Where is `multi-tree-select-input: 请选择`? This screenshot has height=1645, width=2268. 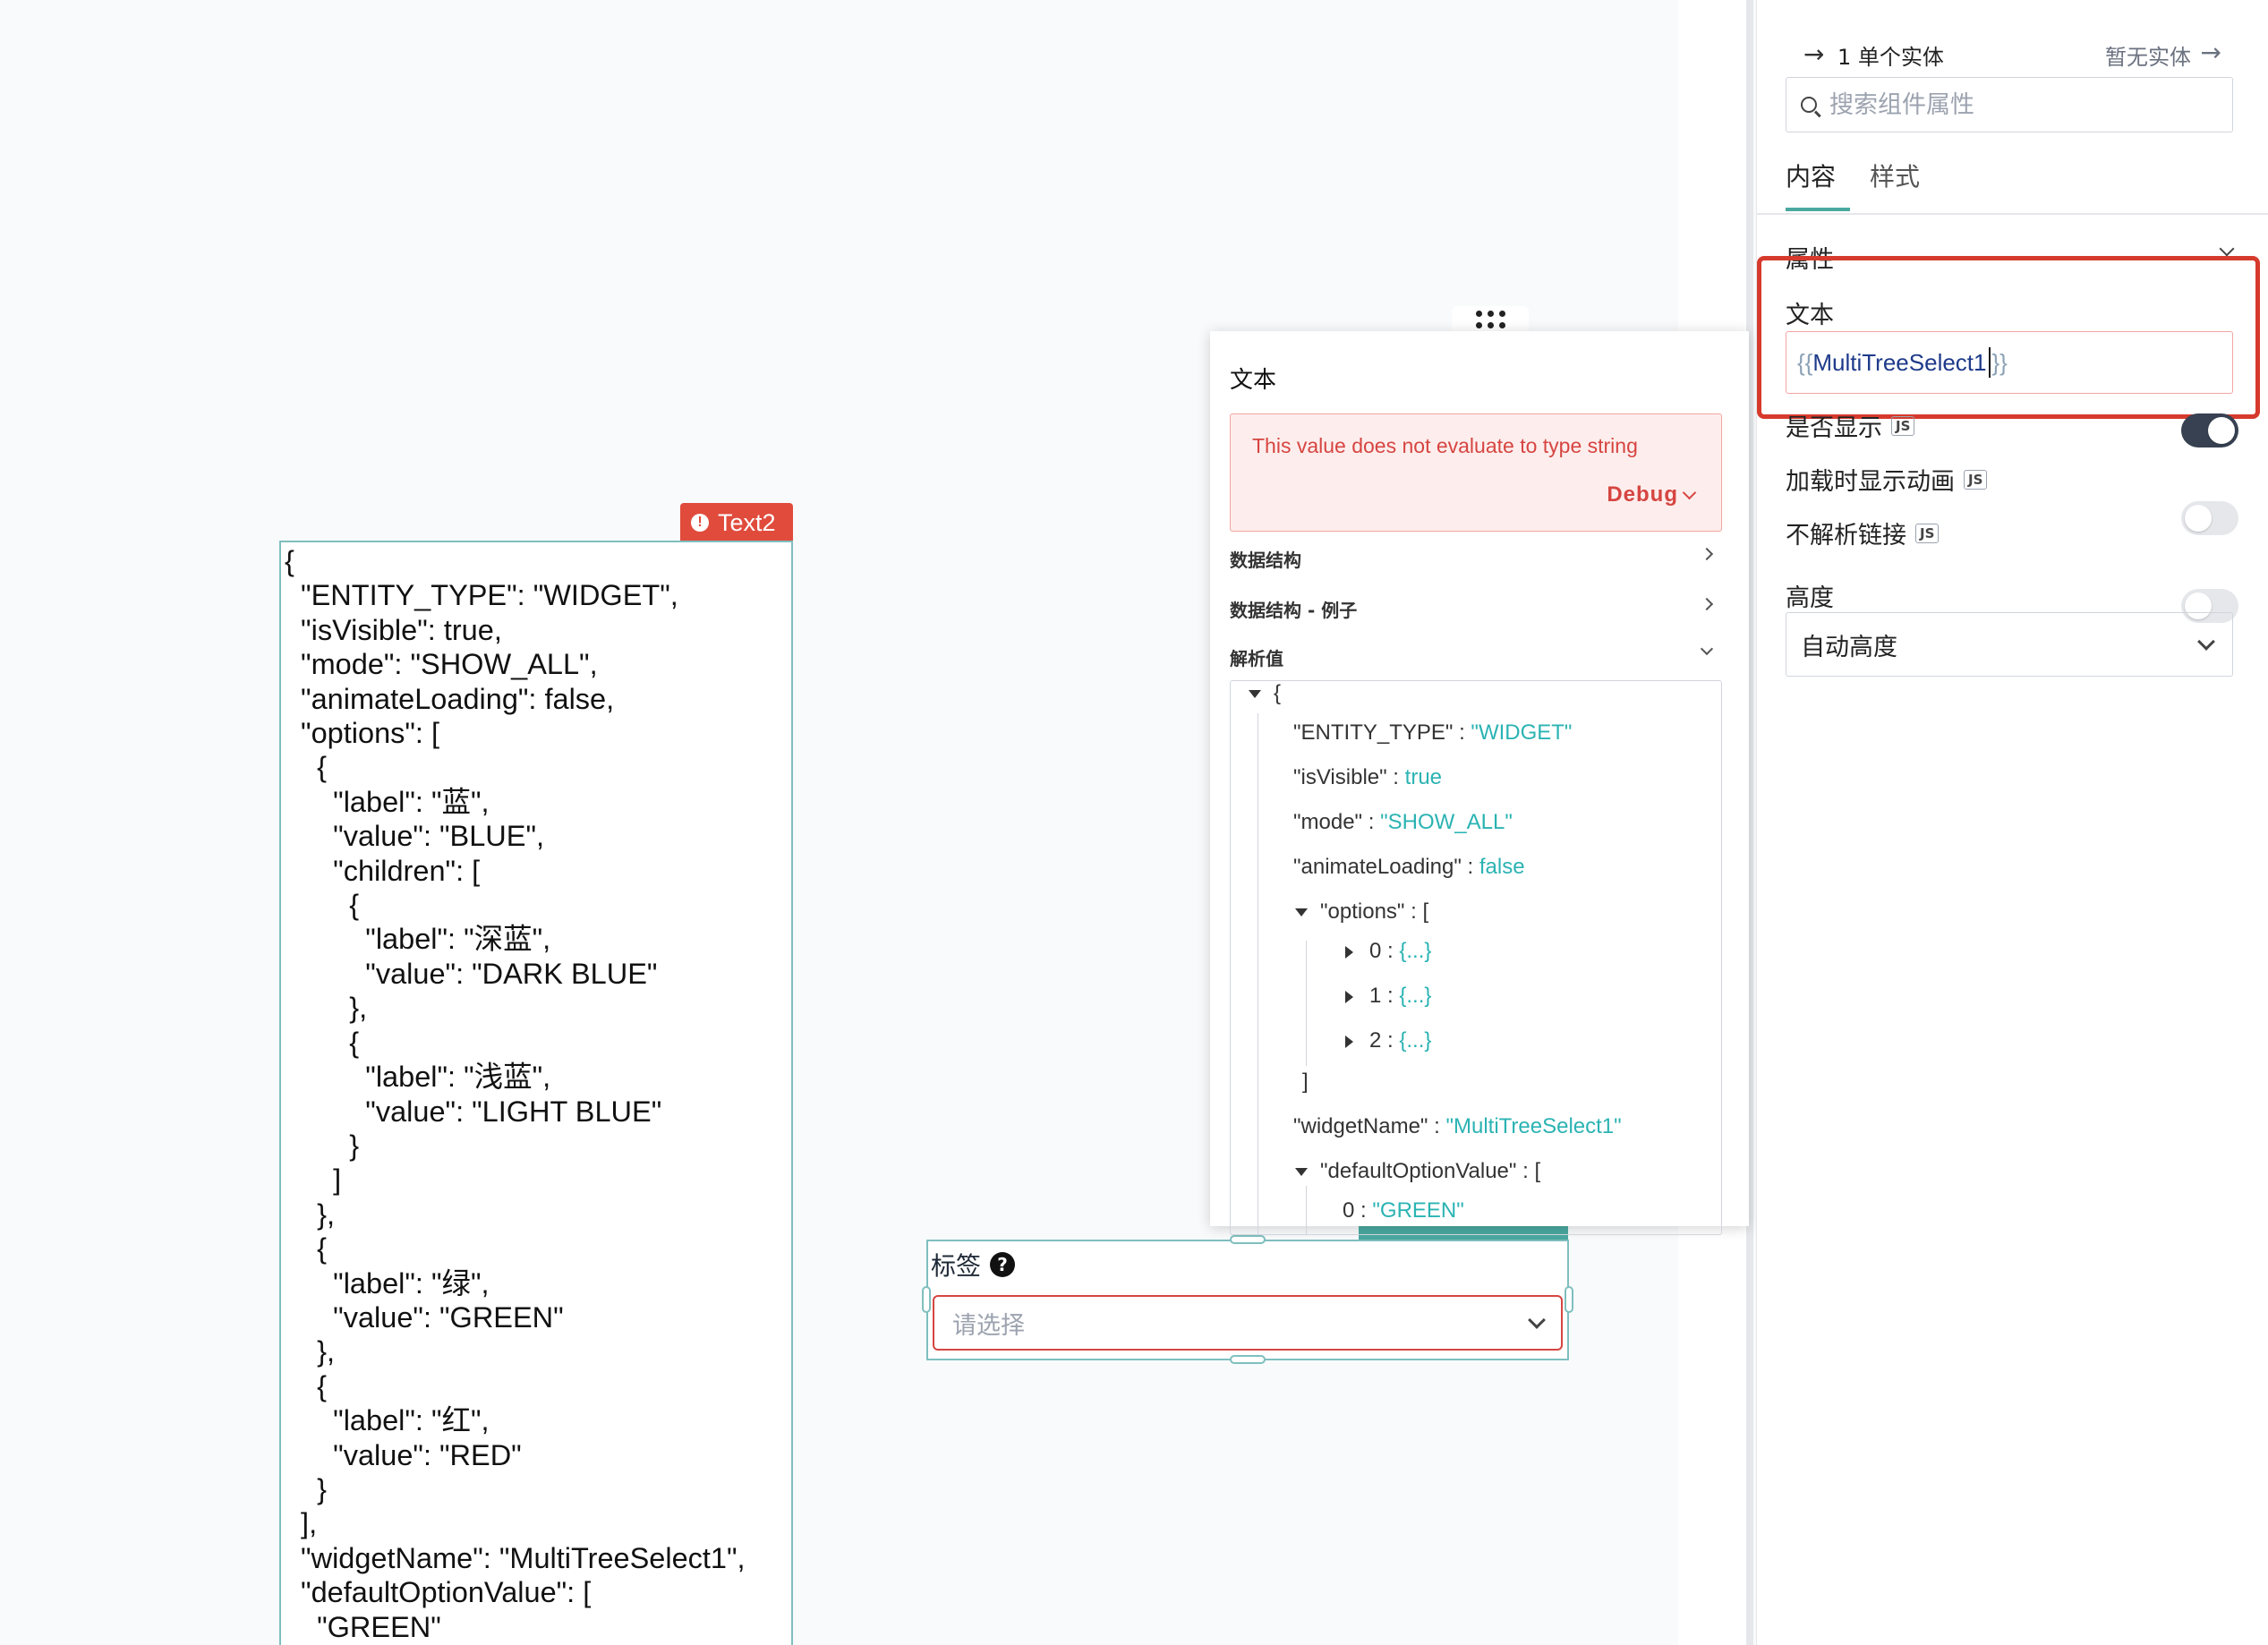
multi-tree-select-input: 请选择 is located at coordinates (1248, 1323).